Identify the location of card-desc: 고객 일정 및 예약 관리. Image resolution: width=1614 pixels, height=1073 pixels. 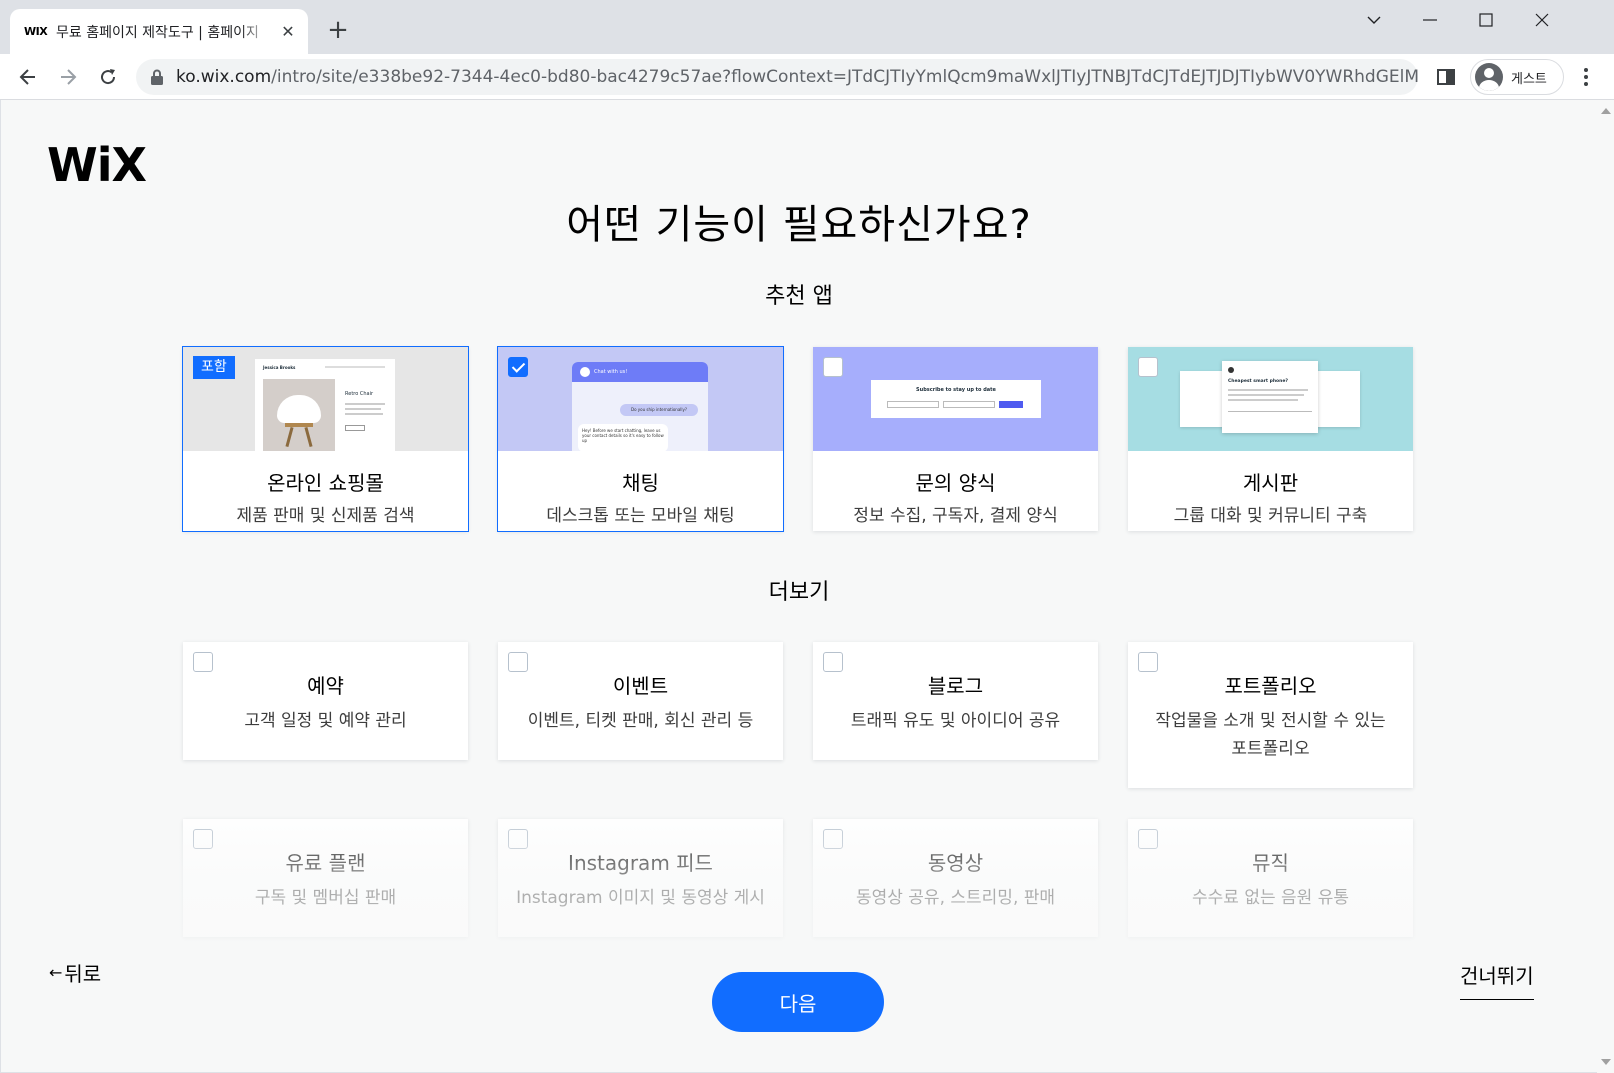
(325, 721).